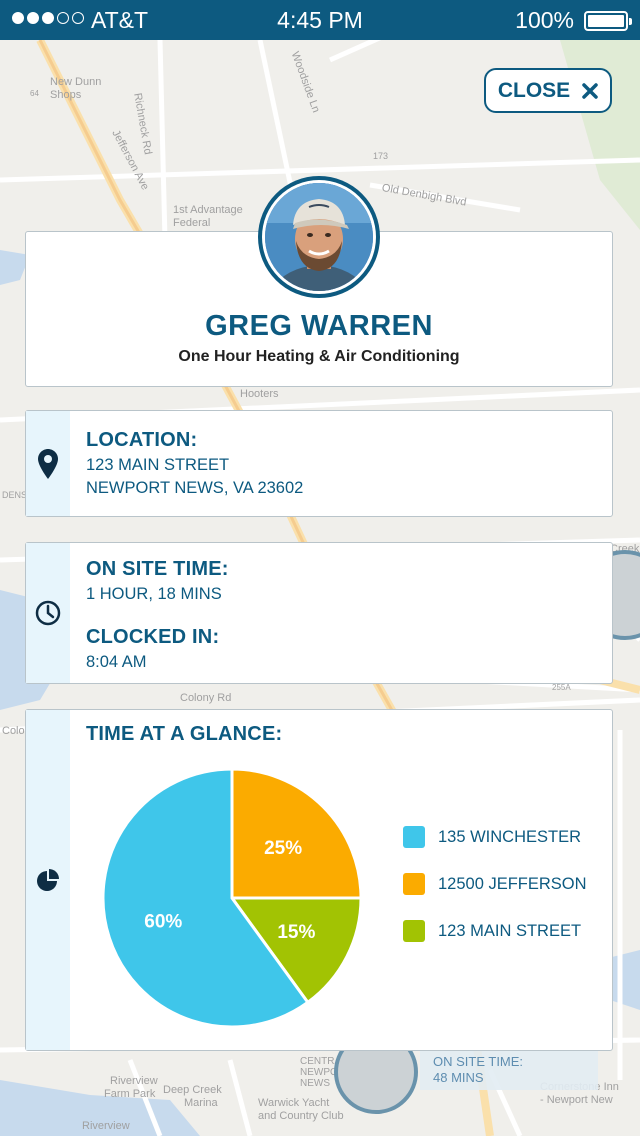  I want to click on battery-percentage: 100%, so click(544, 20).